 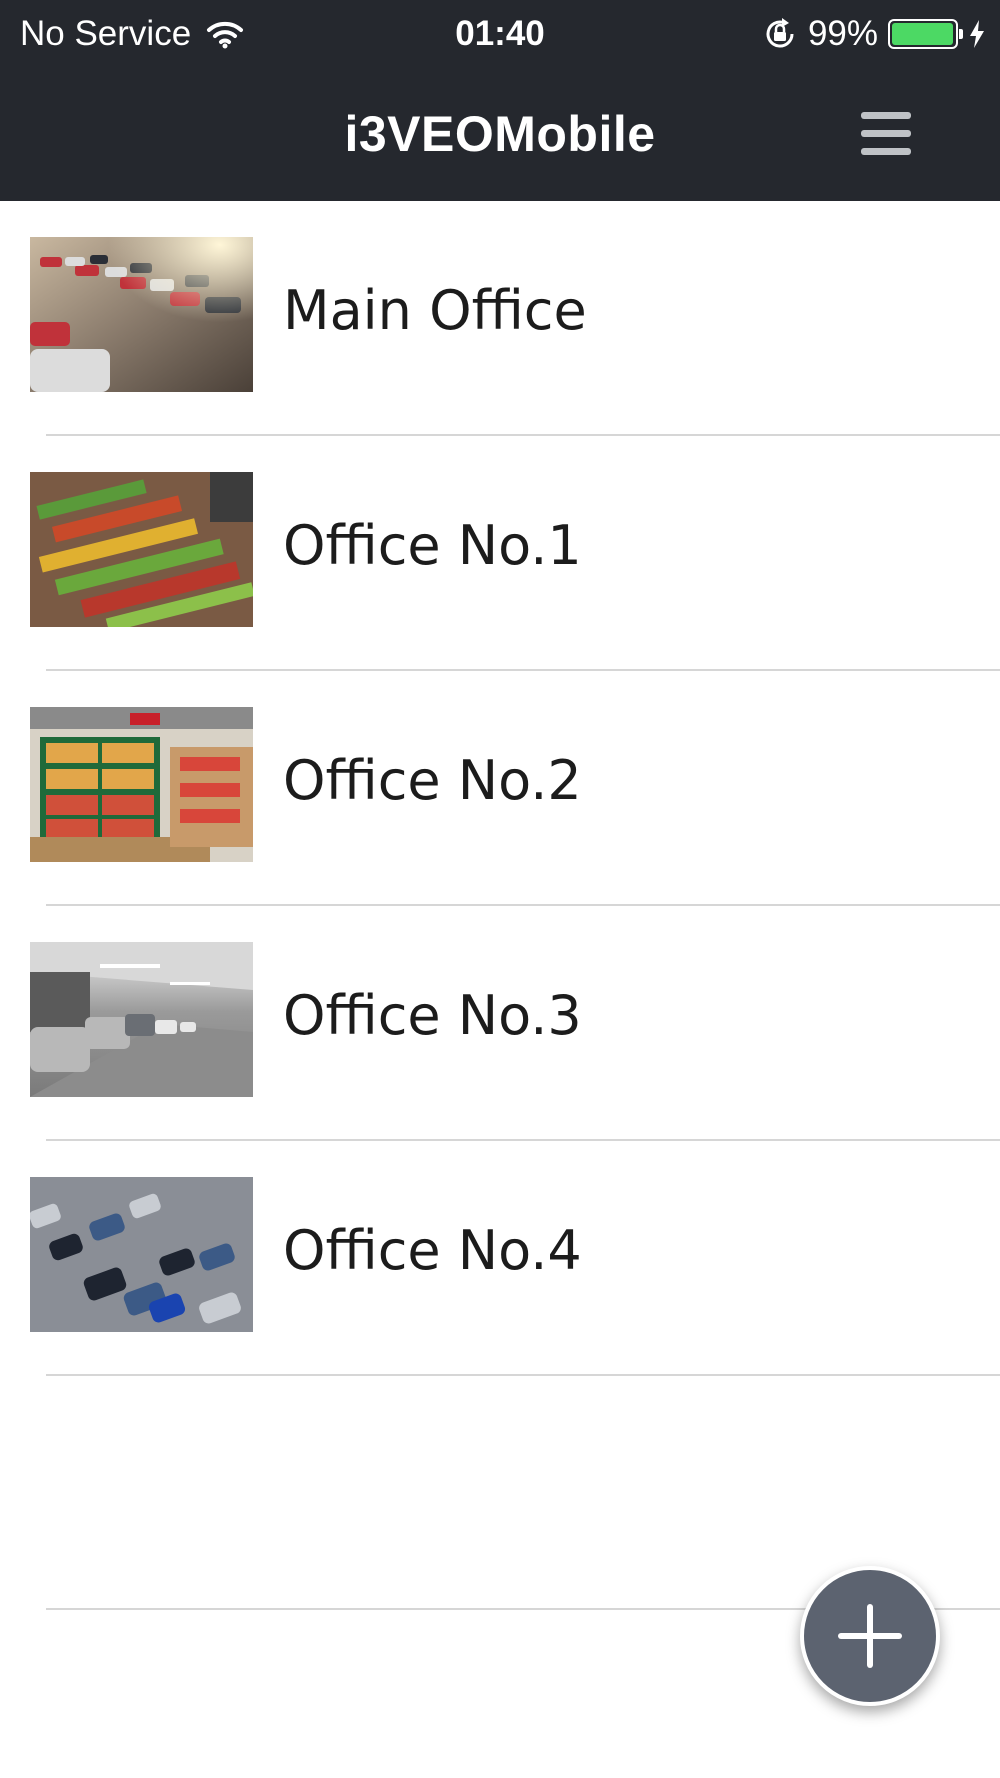 I want to click on site-item-office-3: Office No.3, so click(x=500, y=1023).